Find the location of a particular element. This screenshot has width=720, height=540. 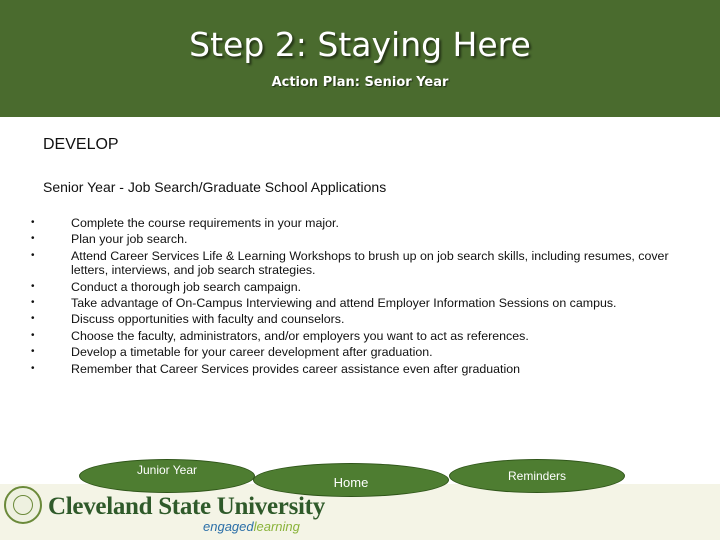

reminders-label: Reminders is located at coordinates (537, 476).